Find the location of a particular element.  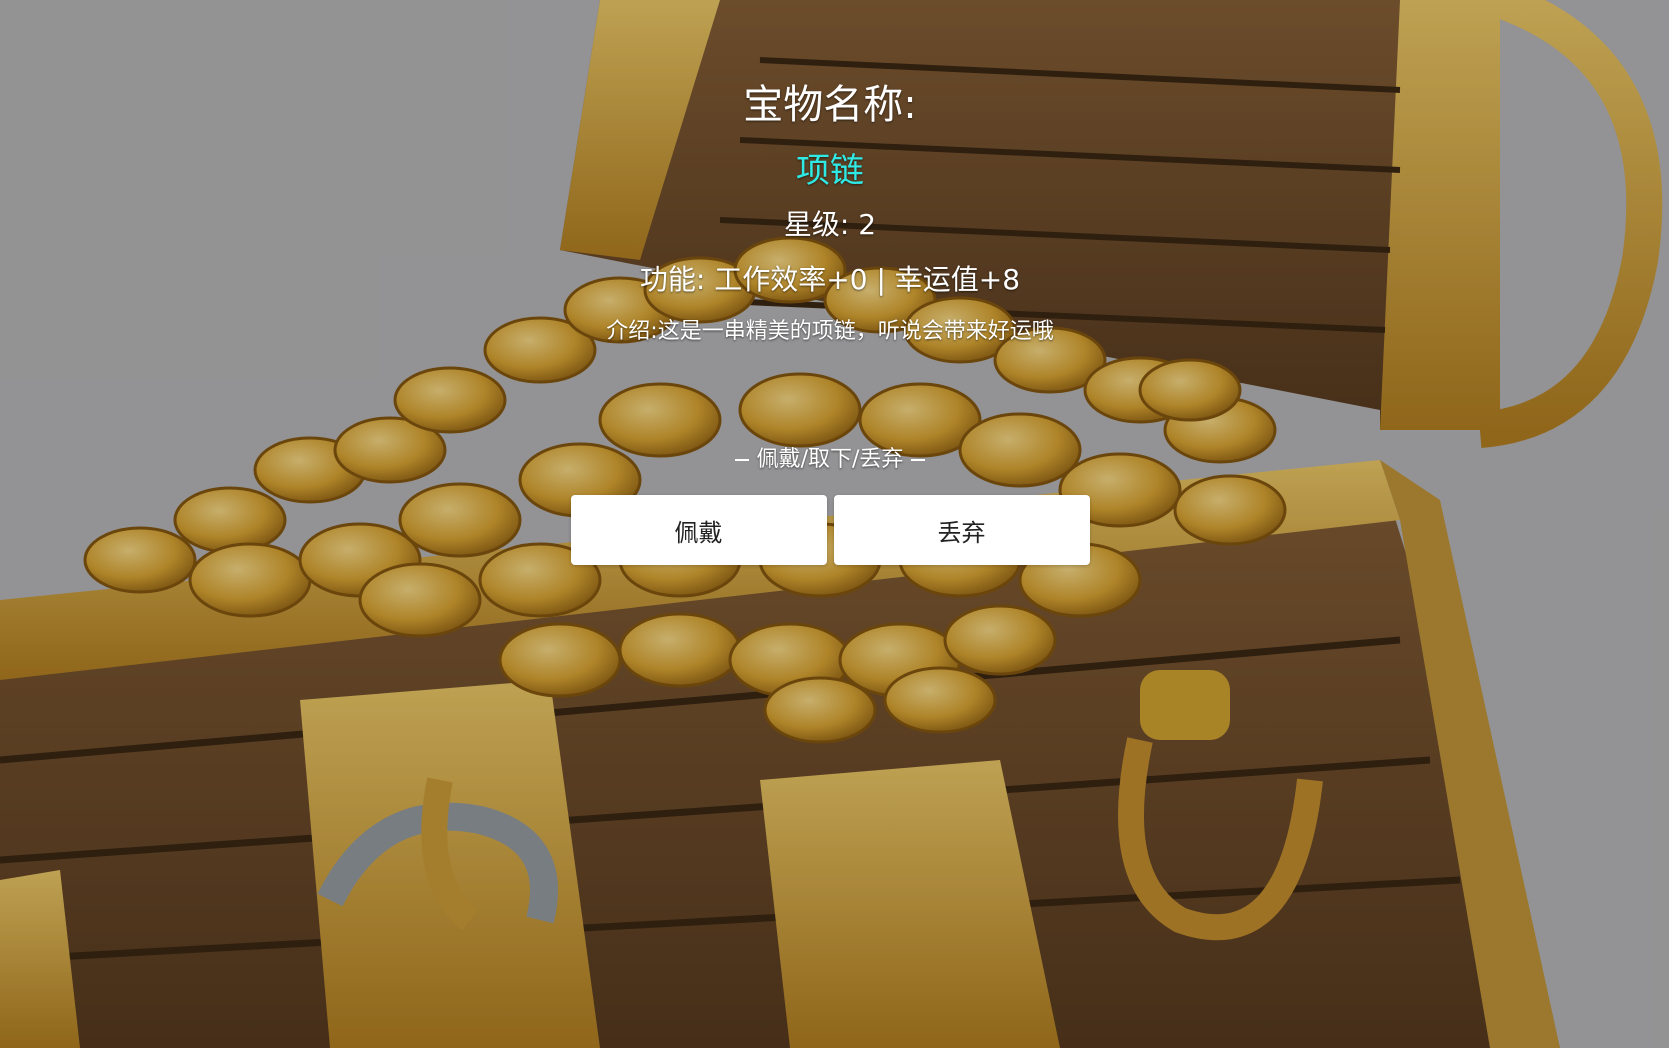

star-level-label: 星级: is located at coordinates (816, 224).